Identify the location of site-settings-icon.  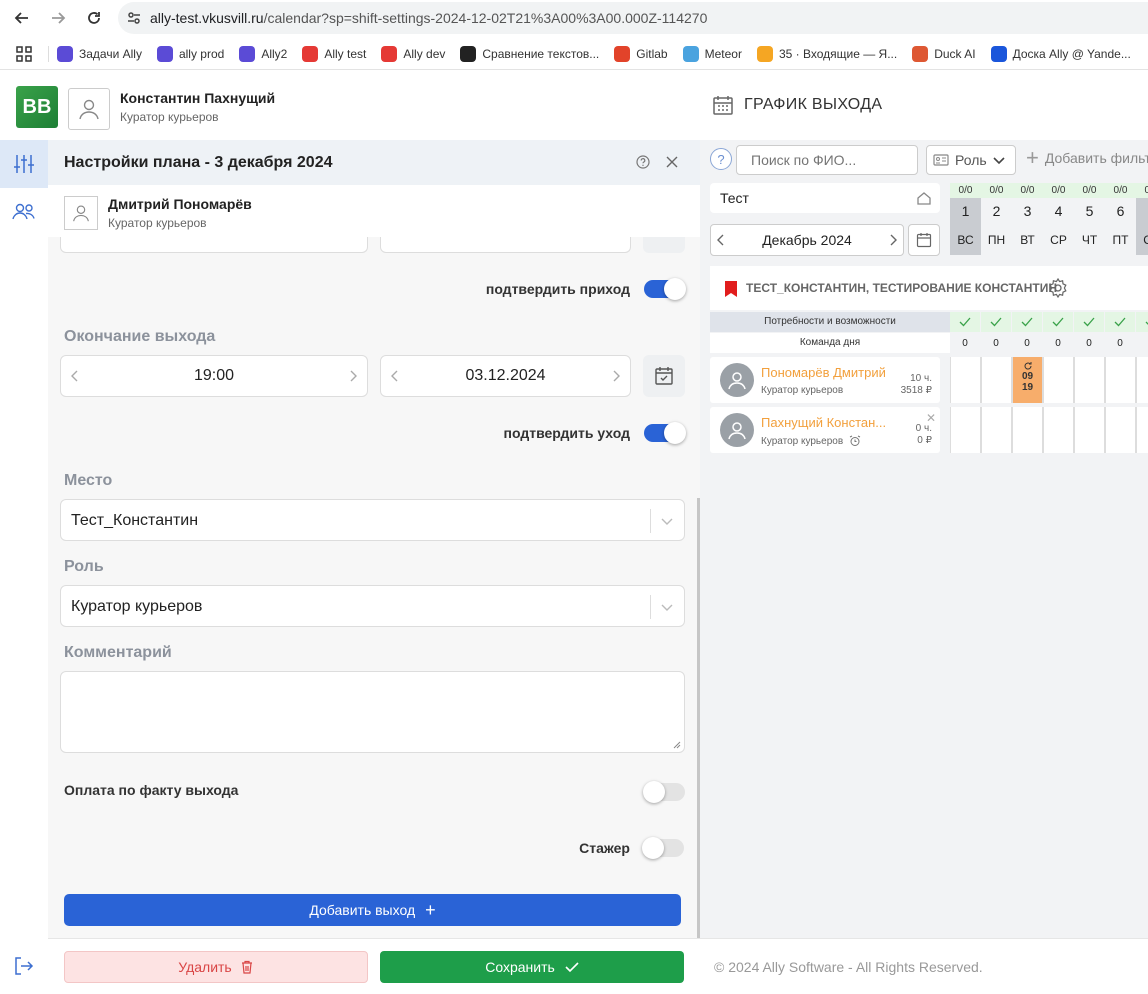
(134, 18).